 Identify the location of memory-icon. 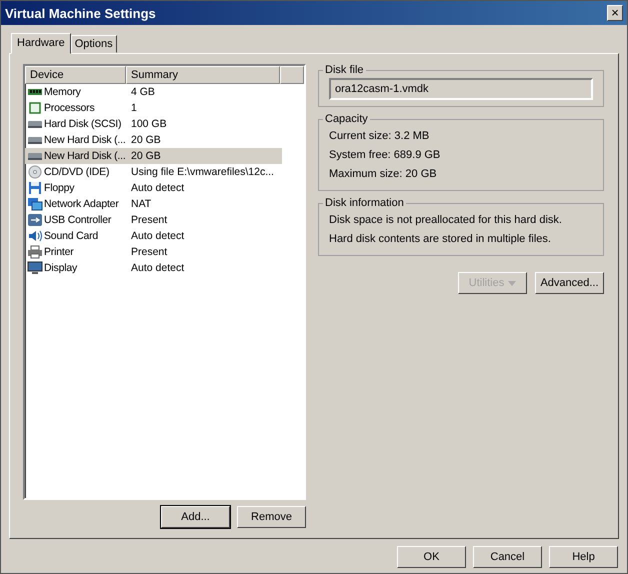
(35, 92).